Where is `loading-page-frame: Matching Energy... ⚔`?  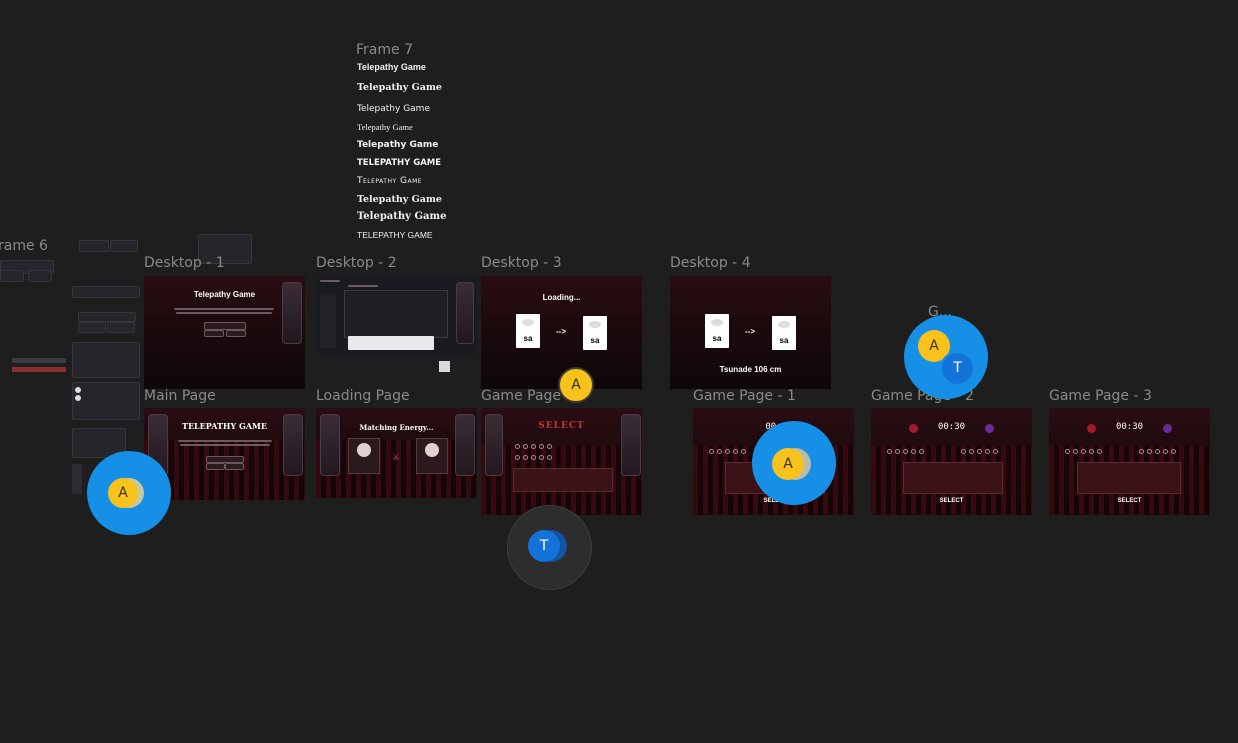 loading-page-frame: Matching Energy... ⚔ is located at coordinates (396, 453).